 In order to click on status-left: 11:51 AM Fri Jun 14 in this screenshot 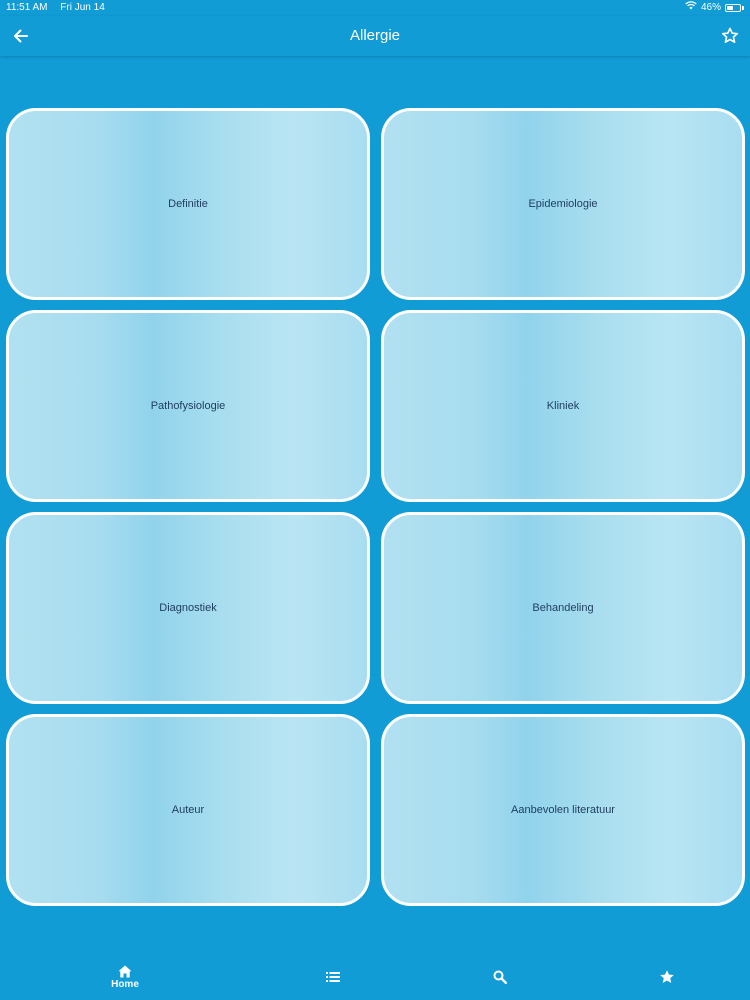, I will do `click(60, 8)`.